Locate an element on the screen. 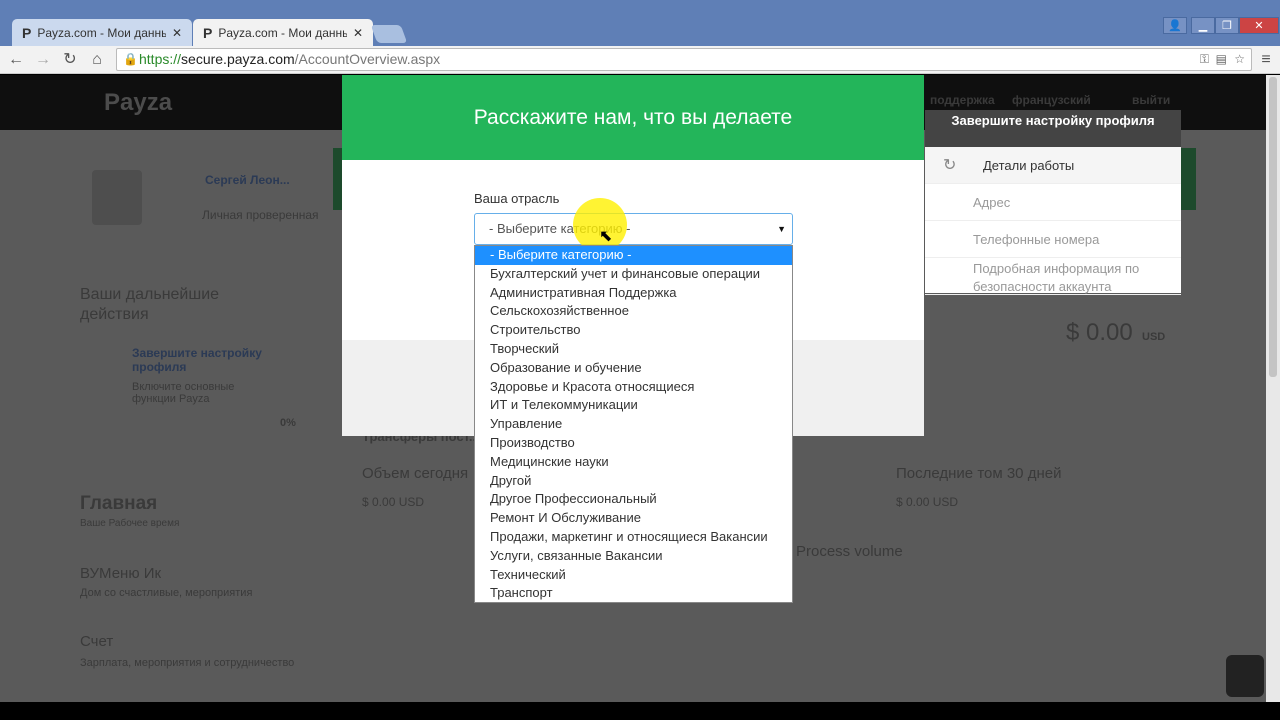 The height and width of the screenshot is (720, 1280). setup-step-work-details: ↻ Детали работы is located at coordinates (1053, 165).